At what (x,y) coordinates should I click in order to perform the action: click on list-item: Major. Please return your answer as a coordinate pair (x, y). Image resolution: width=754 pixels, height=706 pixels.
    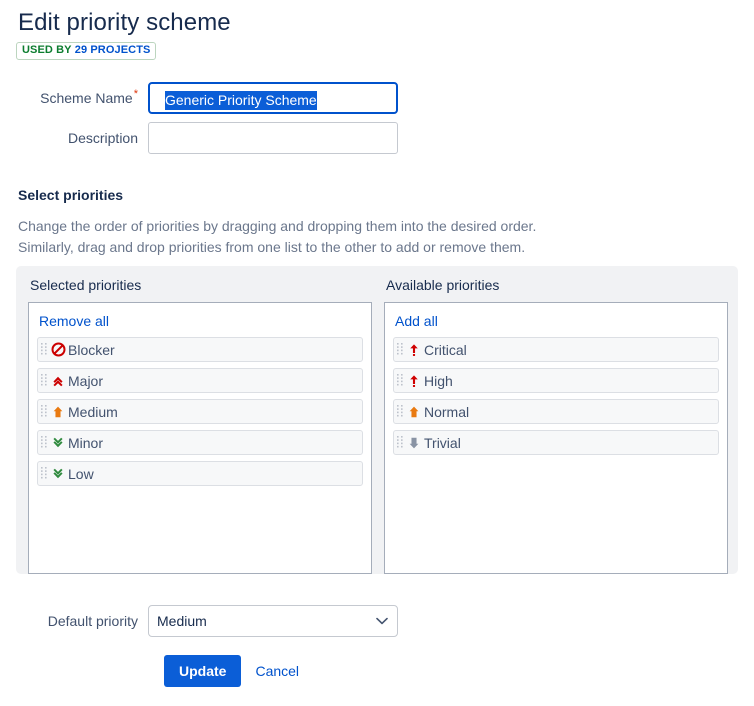
    Looking at the image, I should click on (200, 380).